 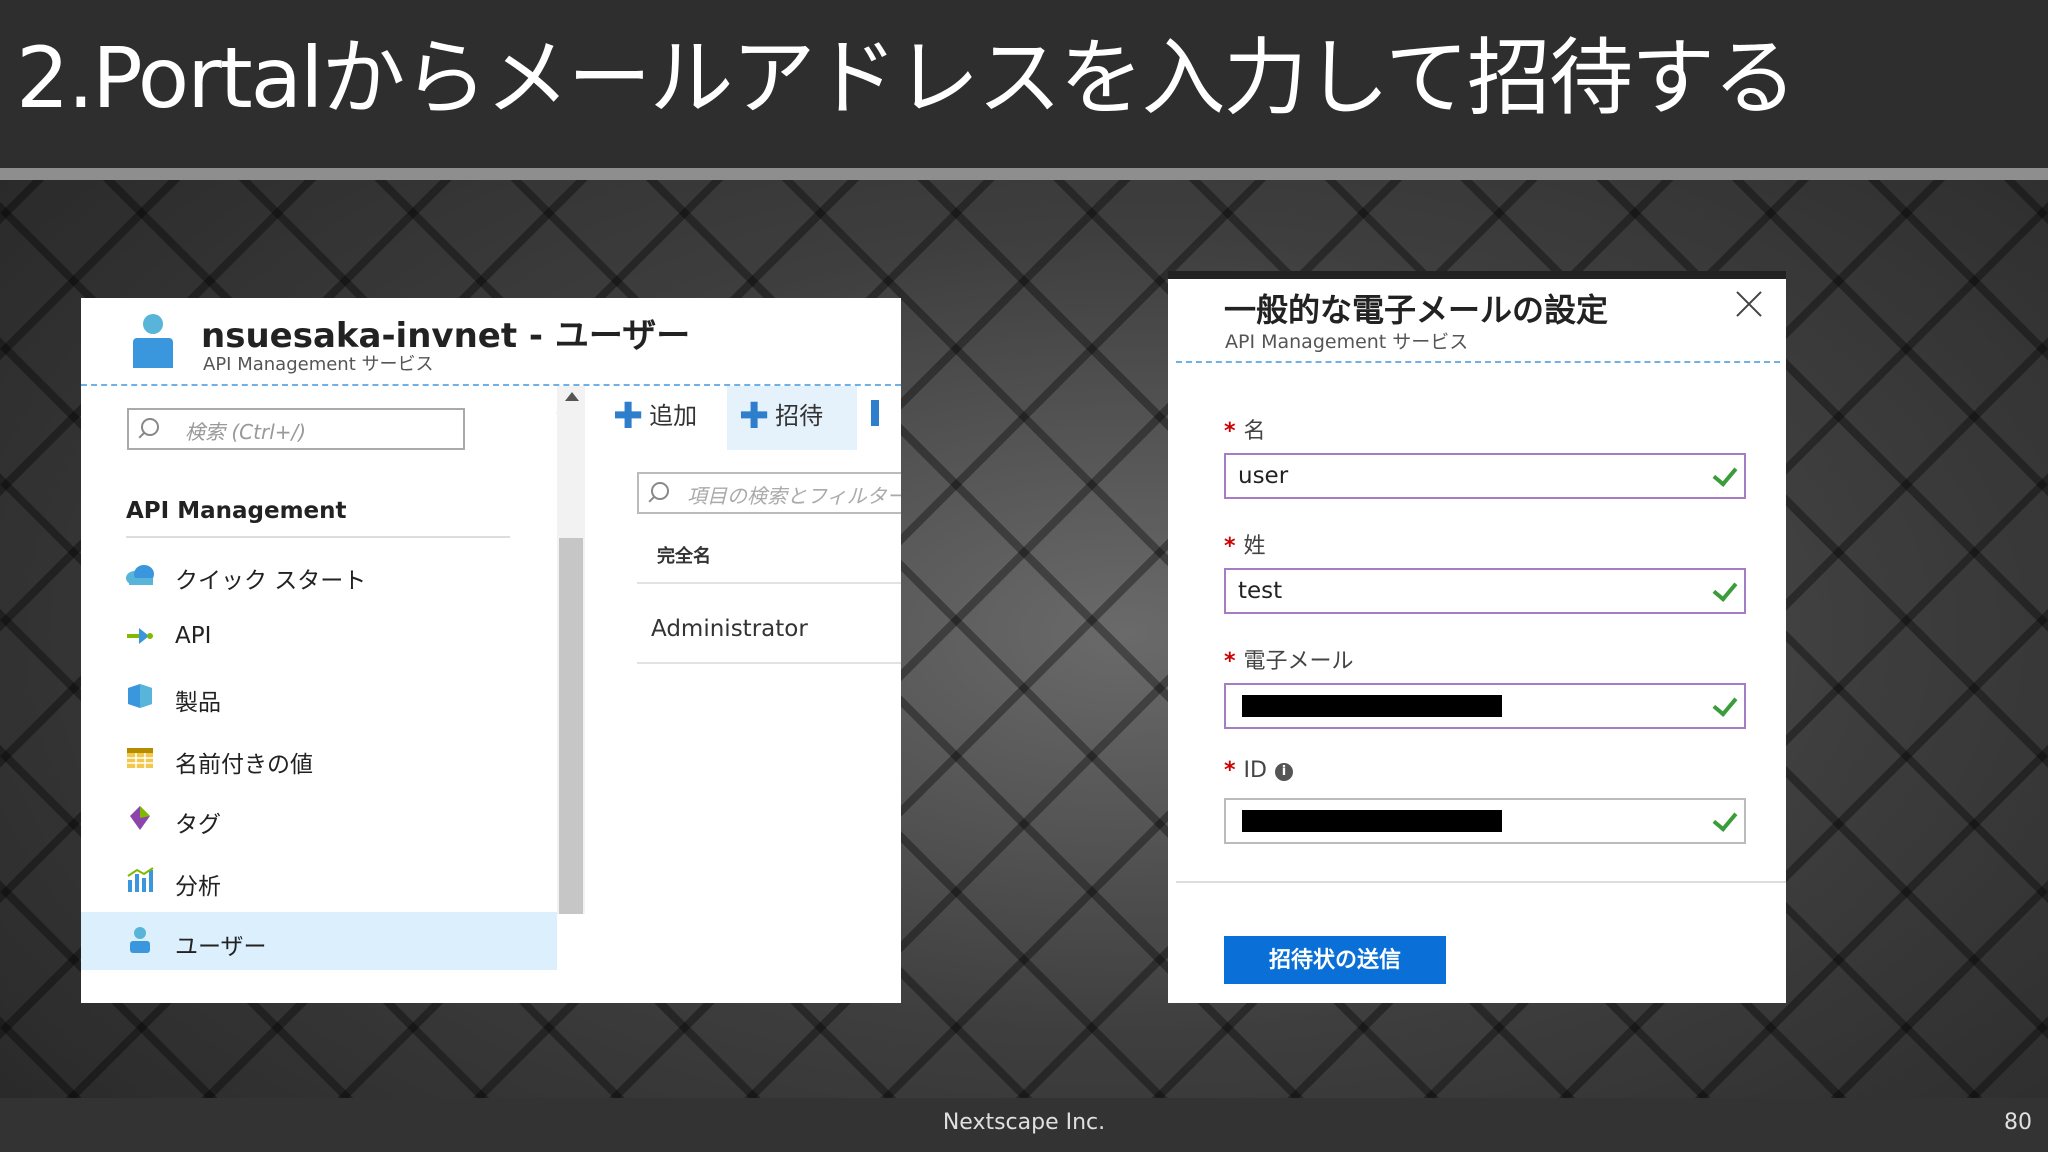 What do you see at coordinates (1283, 772) in the screenshot?
I see `info-icon: i` at bounding box center [1283, 772].